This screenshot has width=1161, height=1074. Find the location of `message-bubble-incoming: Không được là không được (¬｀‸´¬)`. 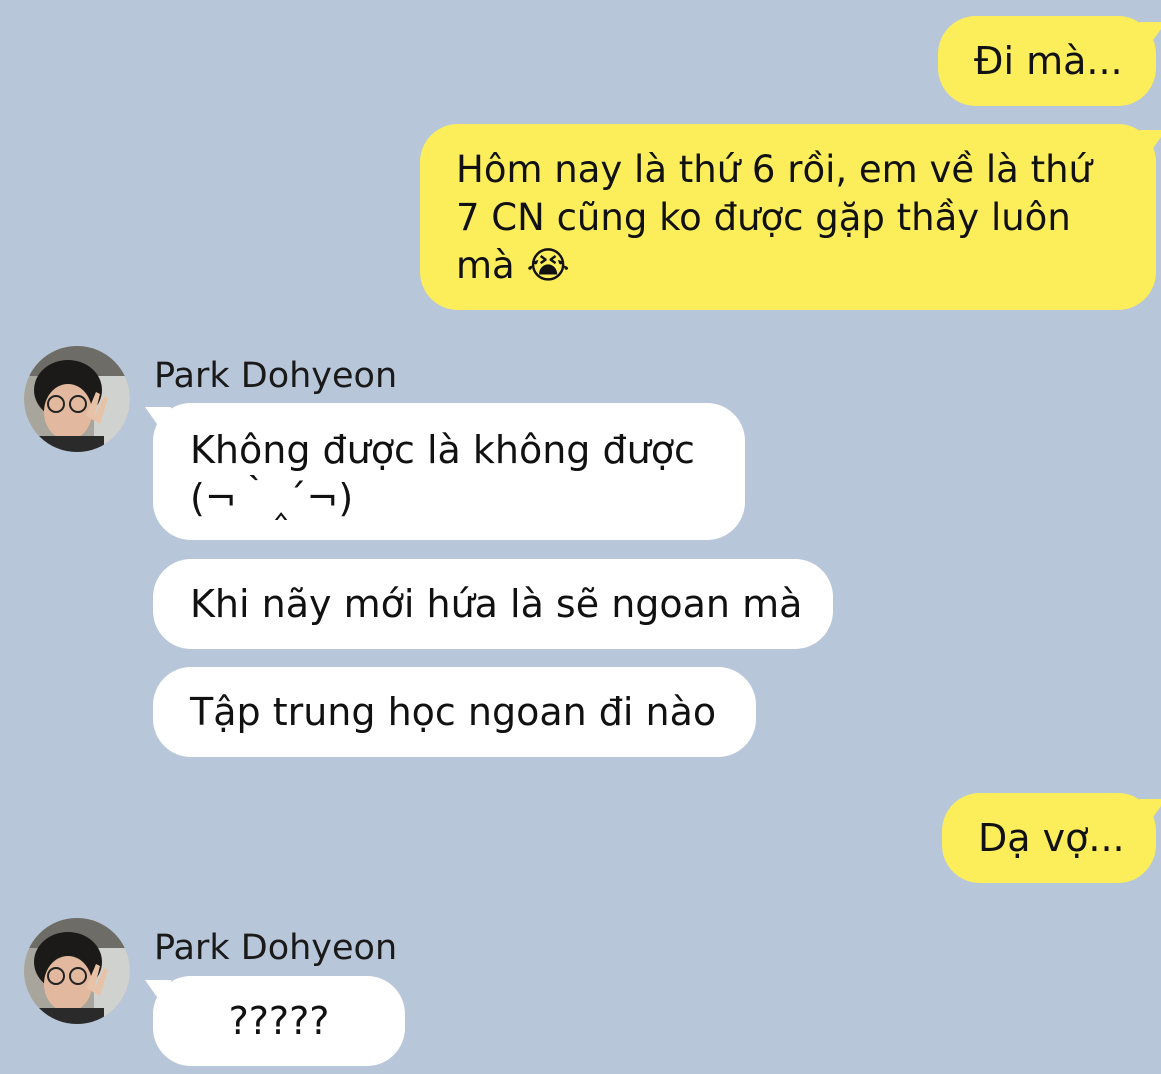

message-bubble-incoming: Không được là không được (¬｀‸´¬) is located at coordinates (449, 471).